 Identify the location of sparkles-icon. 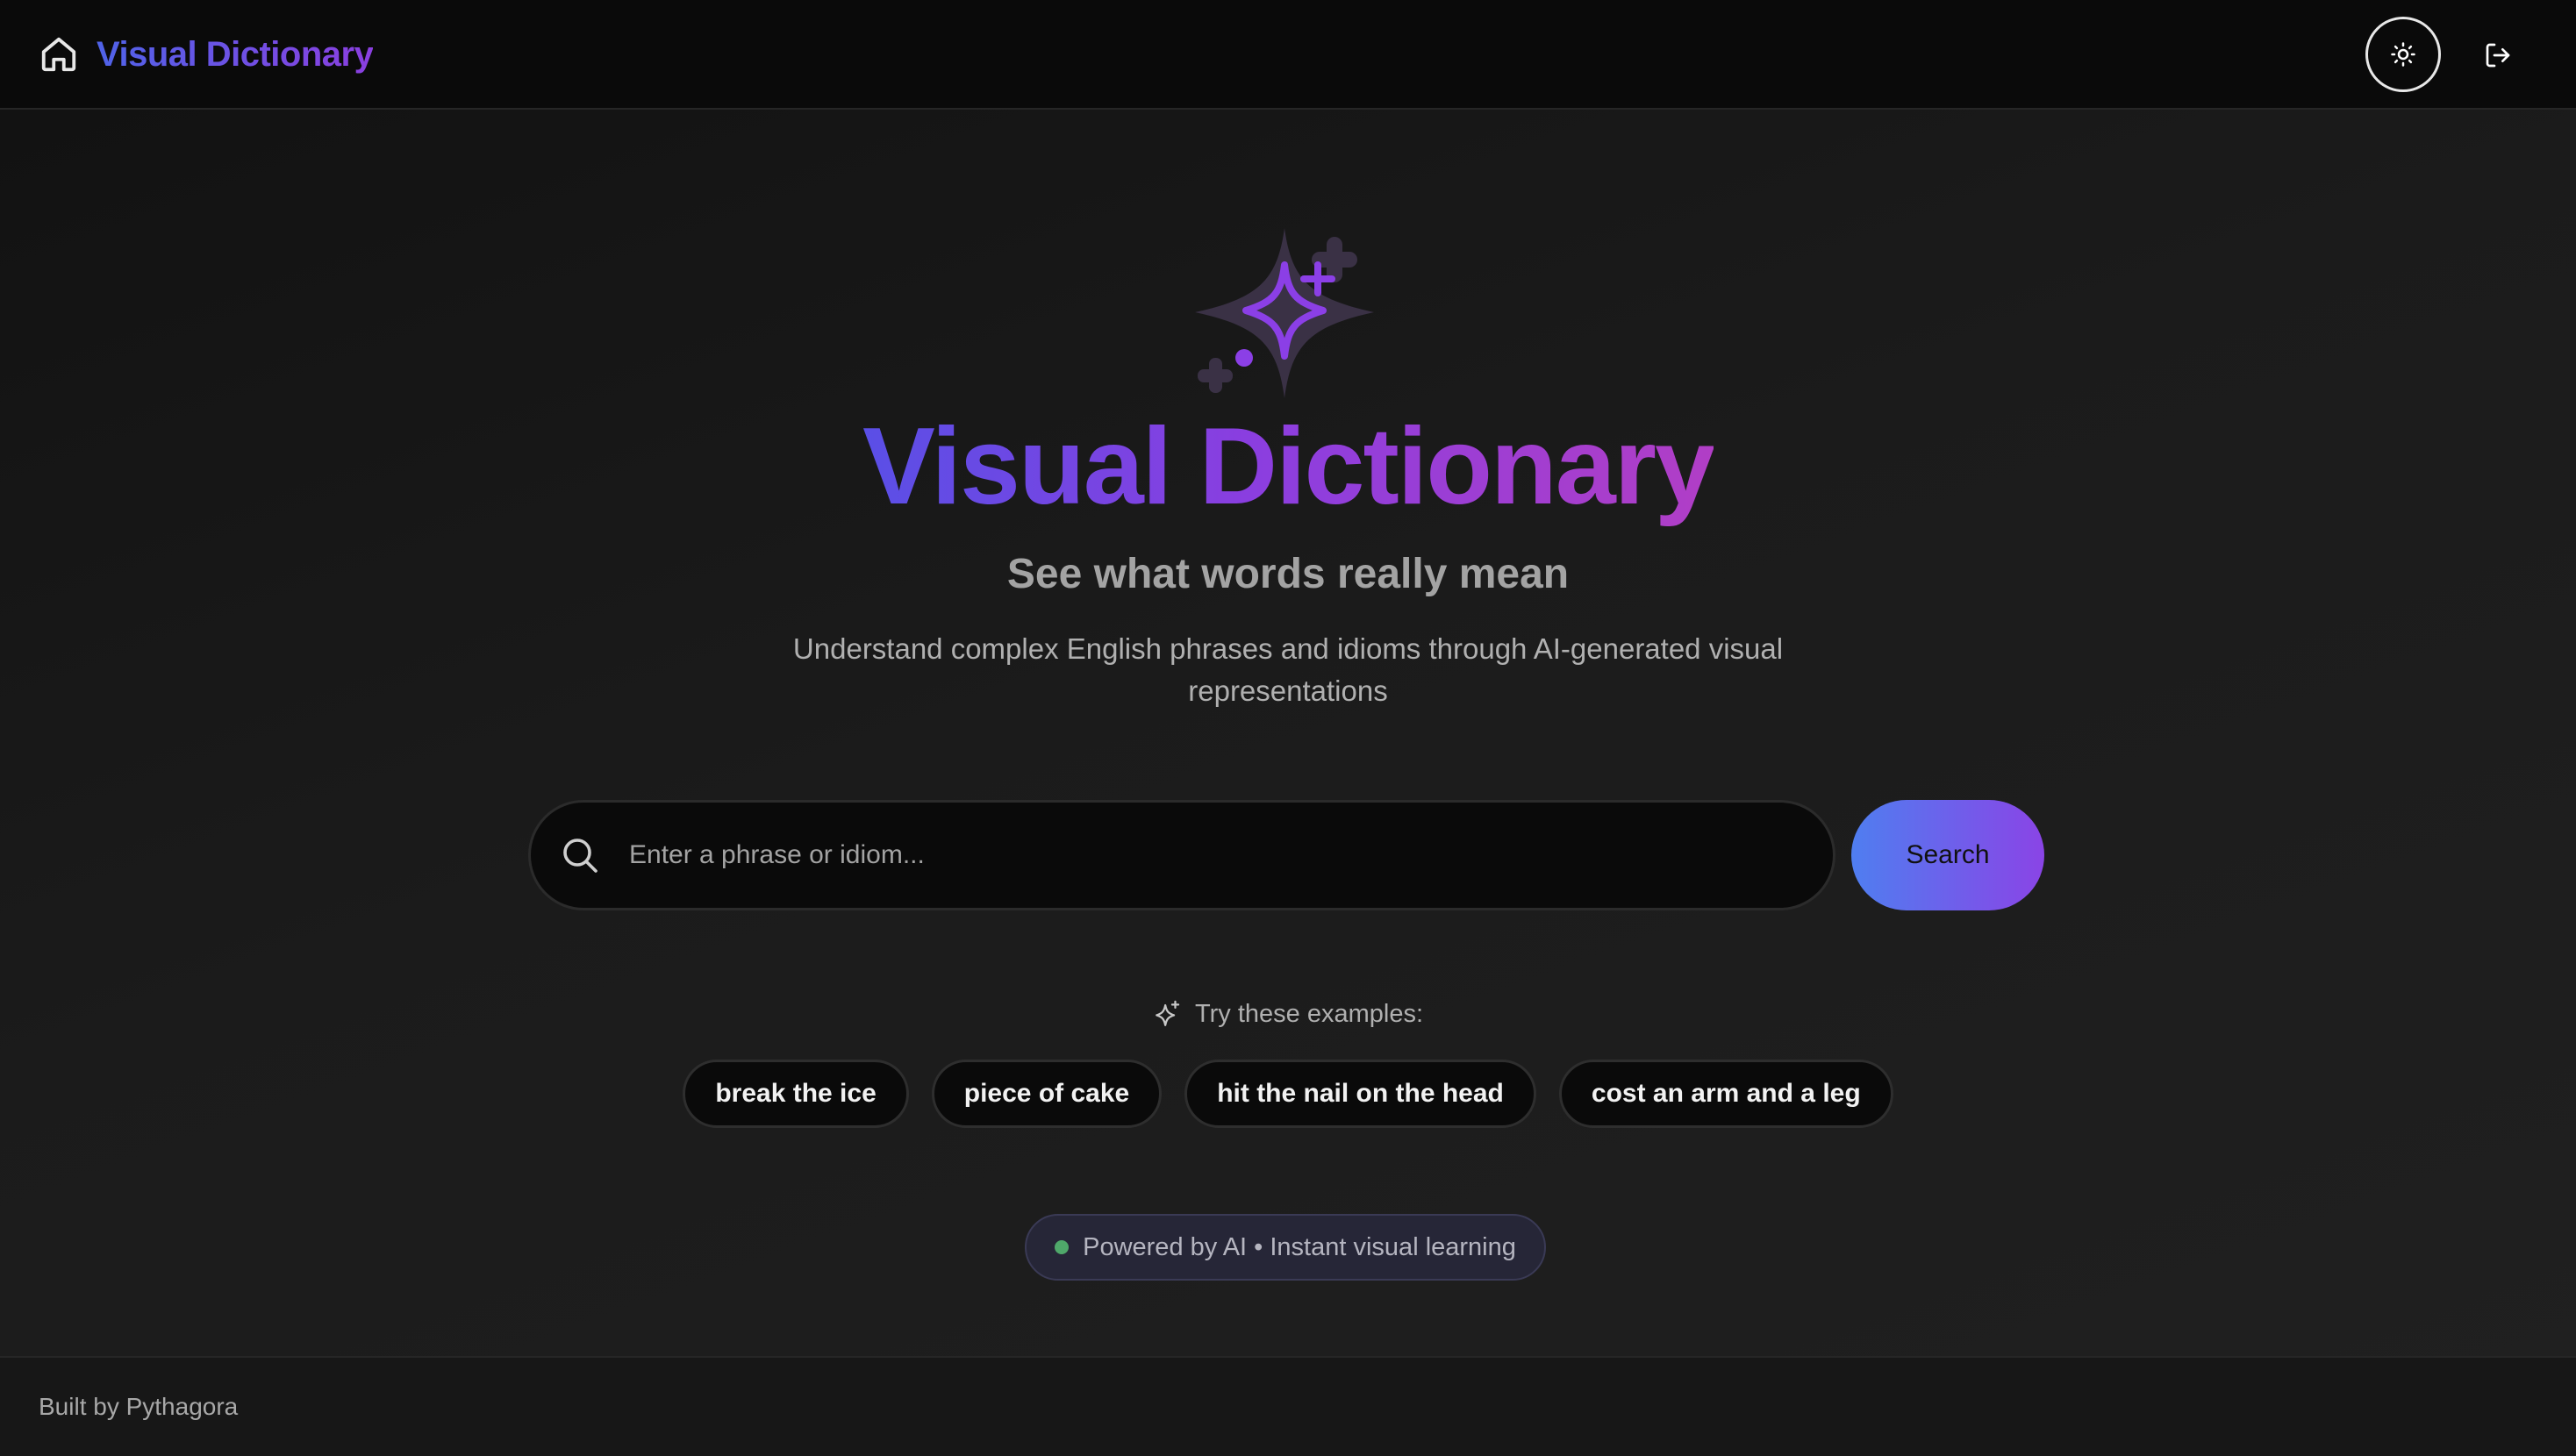
(1284, 313).